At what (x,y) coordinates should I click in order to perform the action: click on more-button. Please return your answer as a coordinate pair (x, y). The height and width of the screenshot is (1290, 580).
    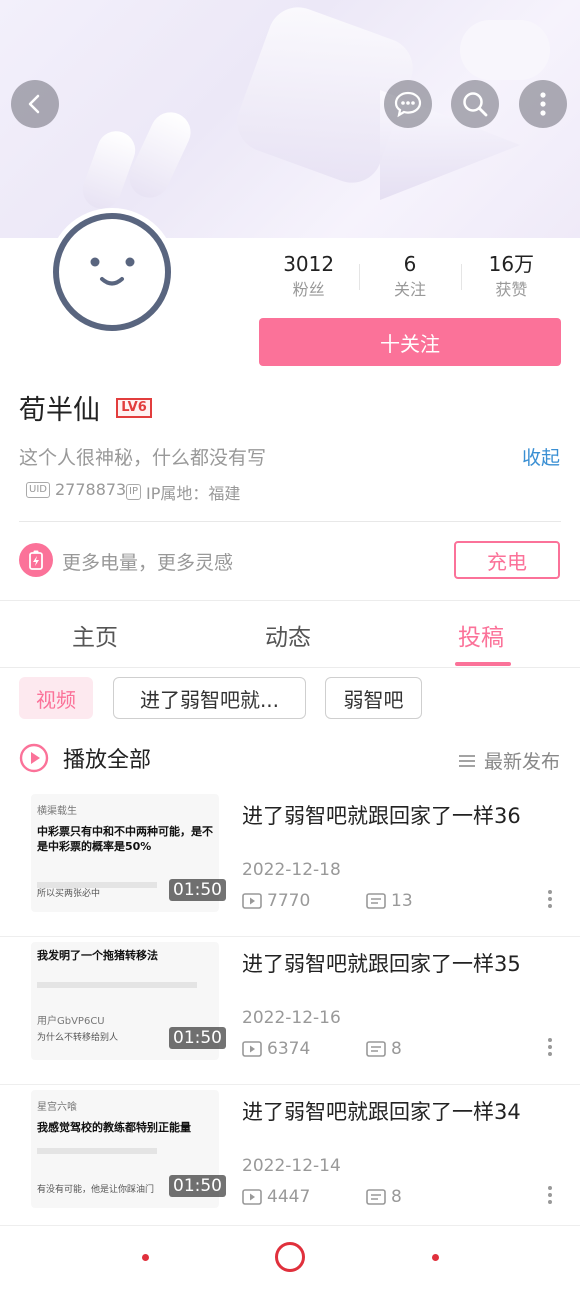
    Looking at the image, I should click on (543, 104).